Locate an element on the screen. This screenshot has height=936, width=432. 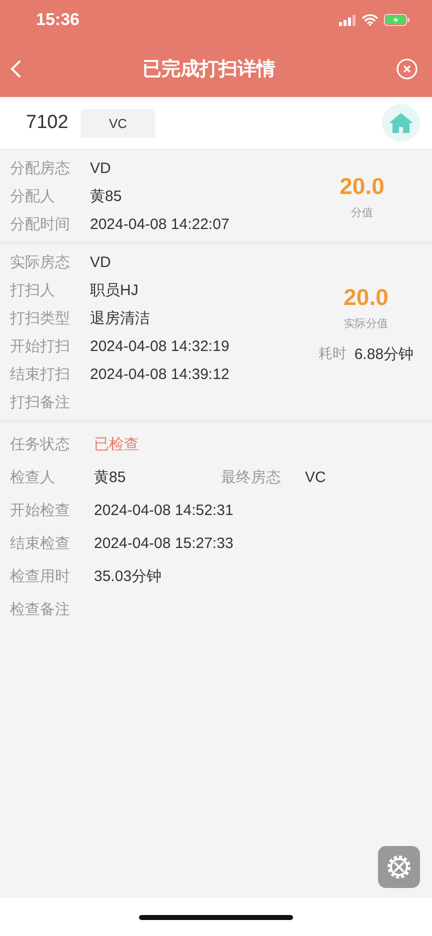
field-value: 2024-04-08 14:52:31 is located at coordinates (164, 510).